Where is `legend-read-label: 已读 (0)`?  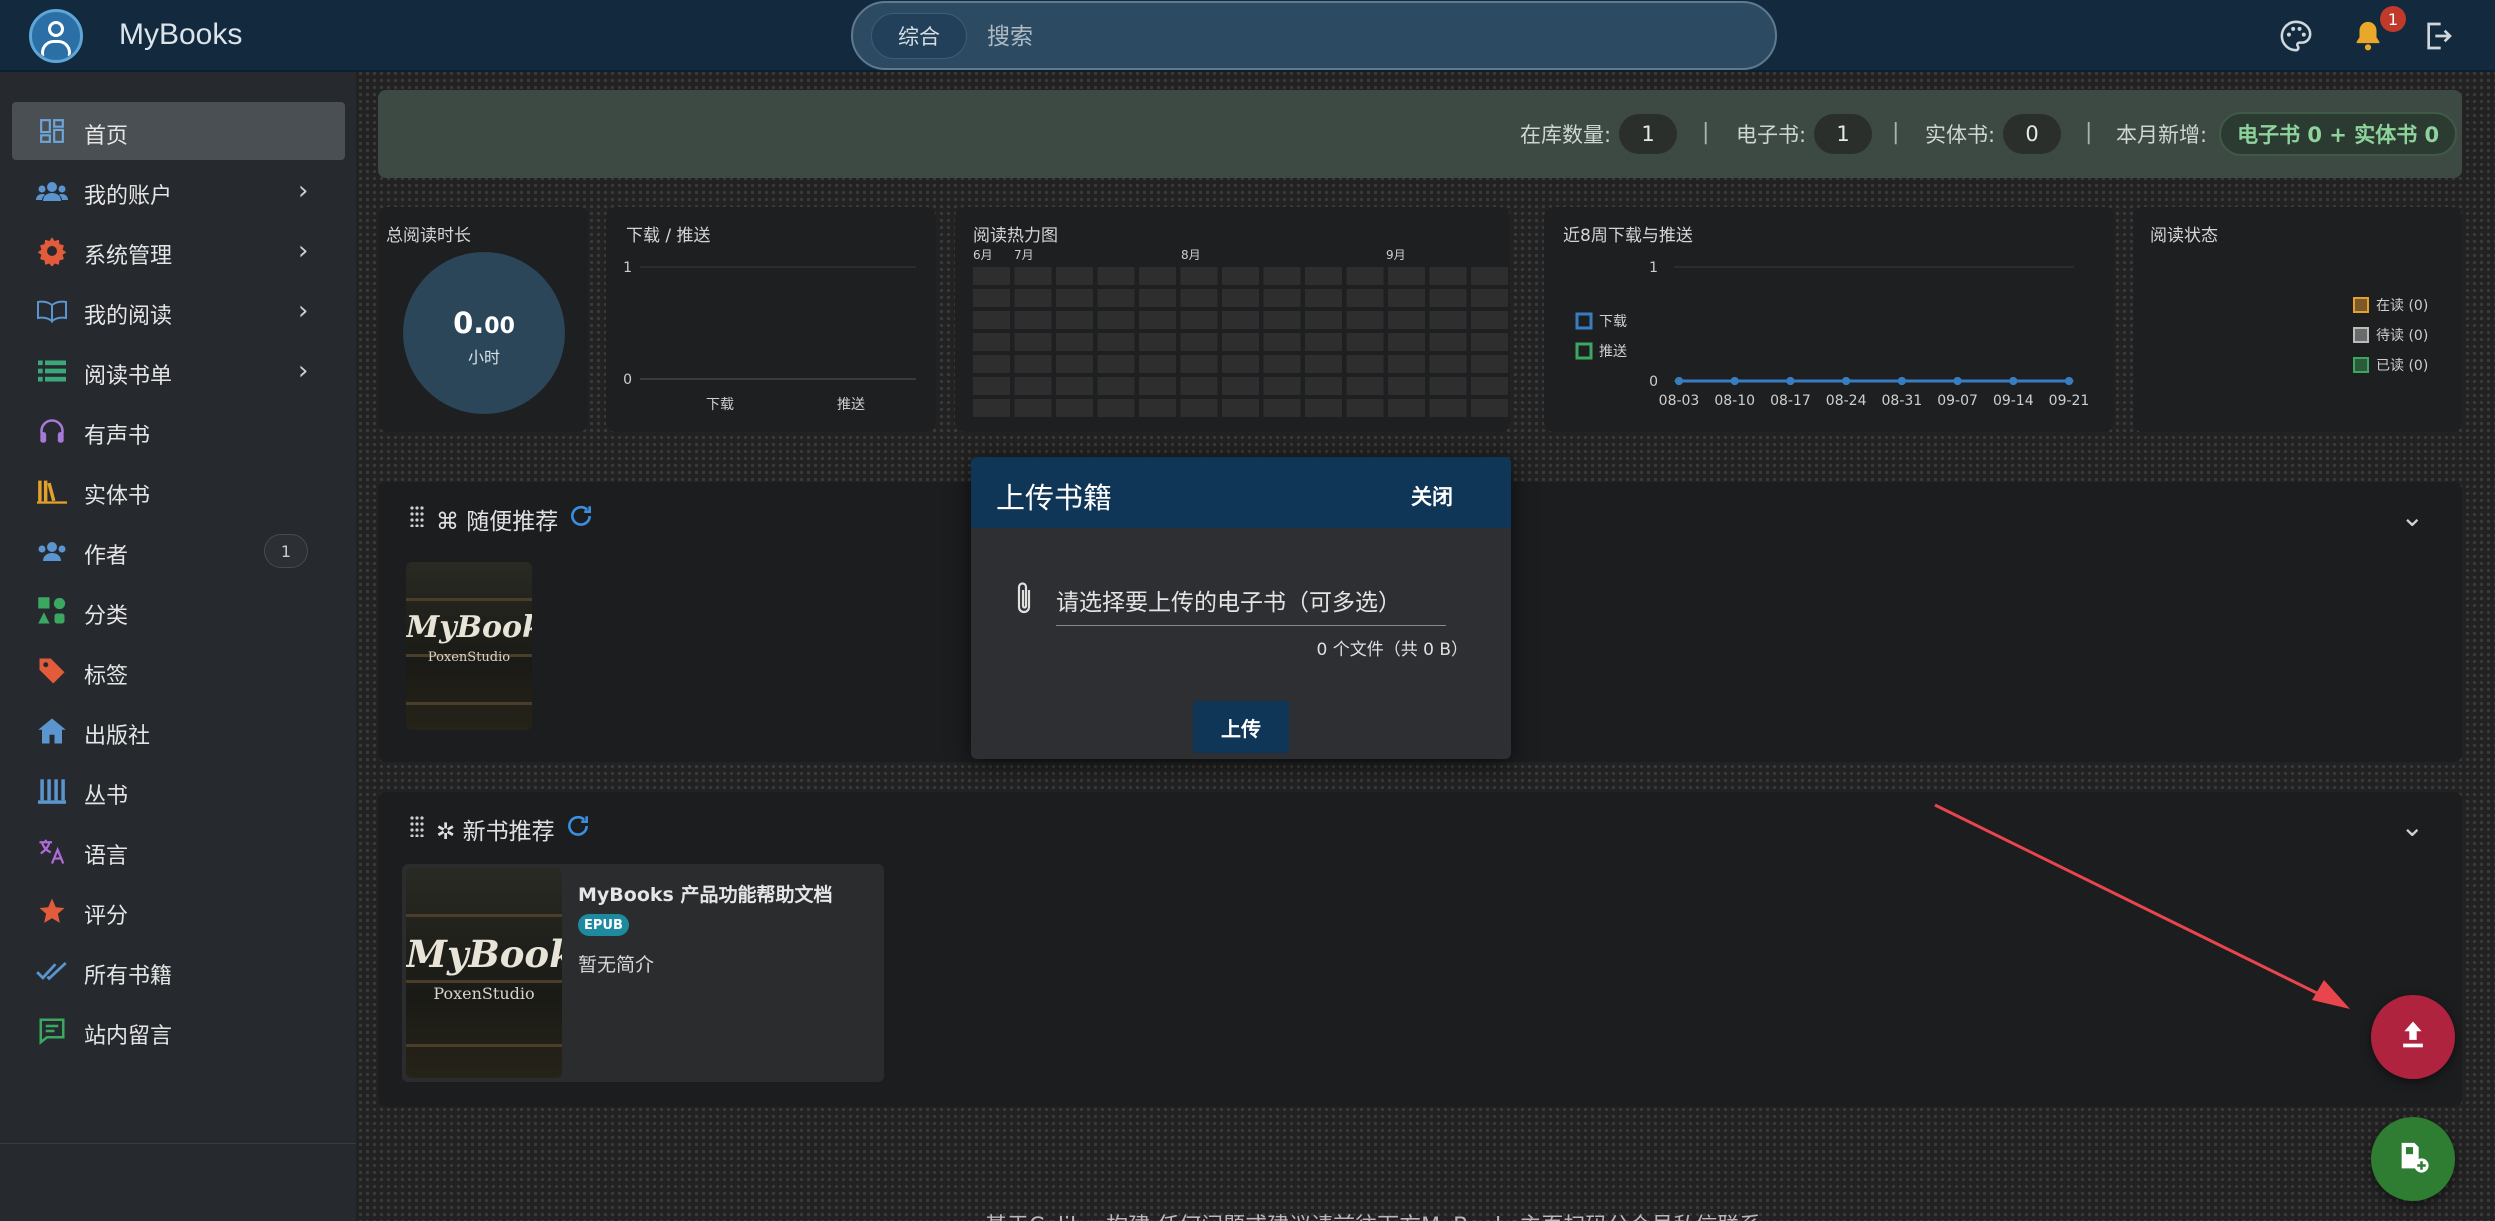 legend-read-label: 已读 (0) is located at coordinates (2402, 365).